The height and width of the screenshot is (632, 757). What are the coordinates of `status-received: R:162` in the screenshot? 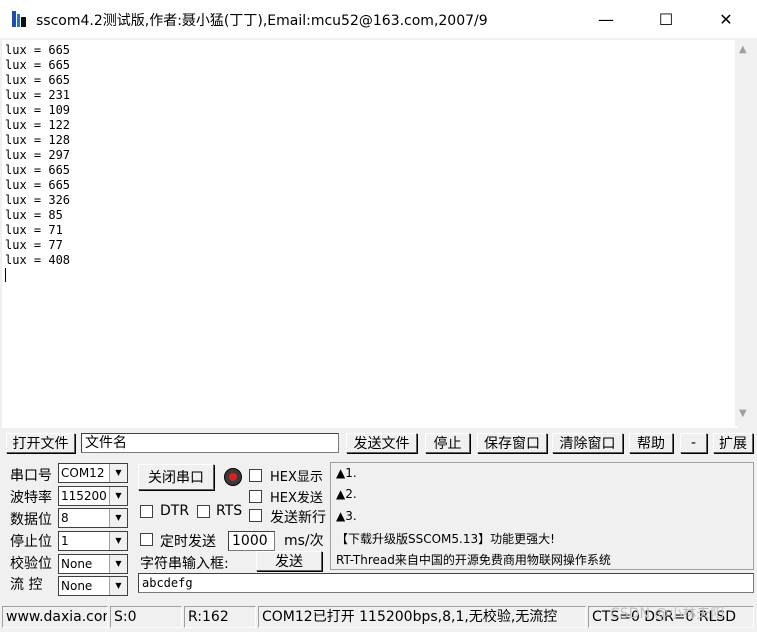 It's located at (220, 617).